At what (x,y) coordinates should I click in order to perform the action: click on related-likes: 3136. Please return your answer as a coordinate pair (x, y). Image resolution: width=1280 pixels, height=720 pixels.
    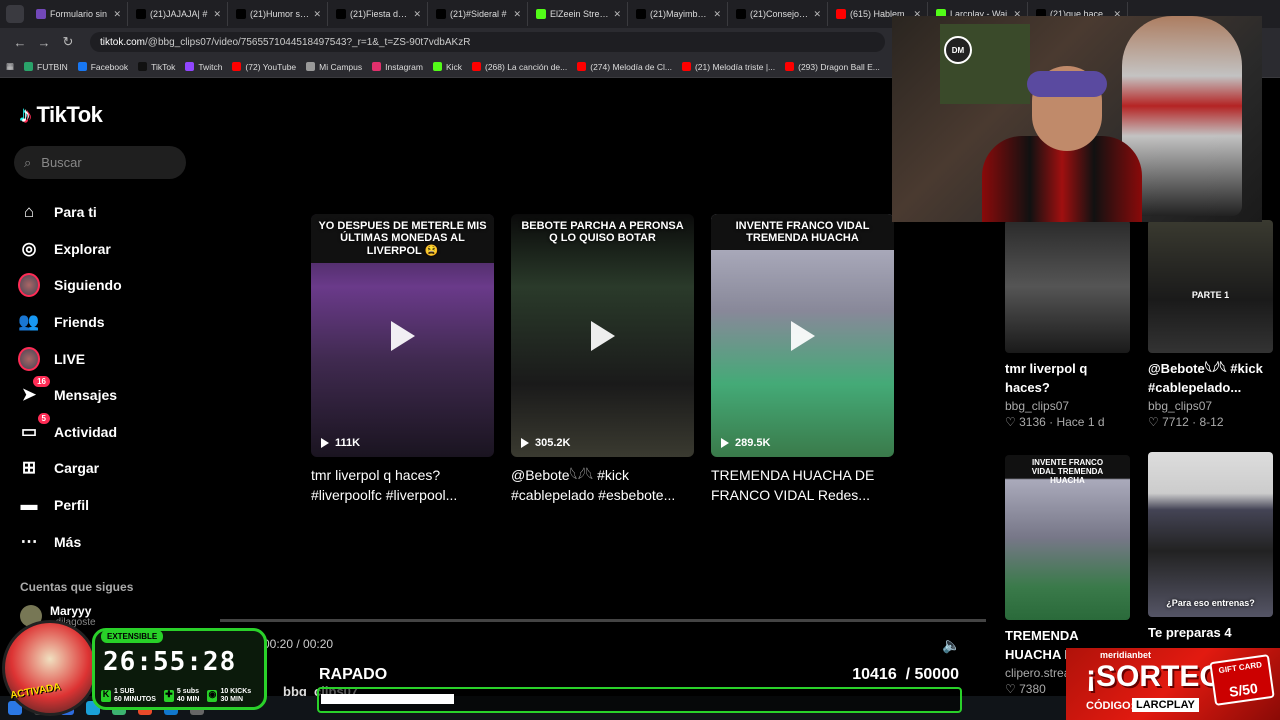
    Looking at the image, I should click on (1032, 422).